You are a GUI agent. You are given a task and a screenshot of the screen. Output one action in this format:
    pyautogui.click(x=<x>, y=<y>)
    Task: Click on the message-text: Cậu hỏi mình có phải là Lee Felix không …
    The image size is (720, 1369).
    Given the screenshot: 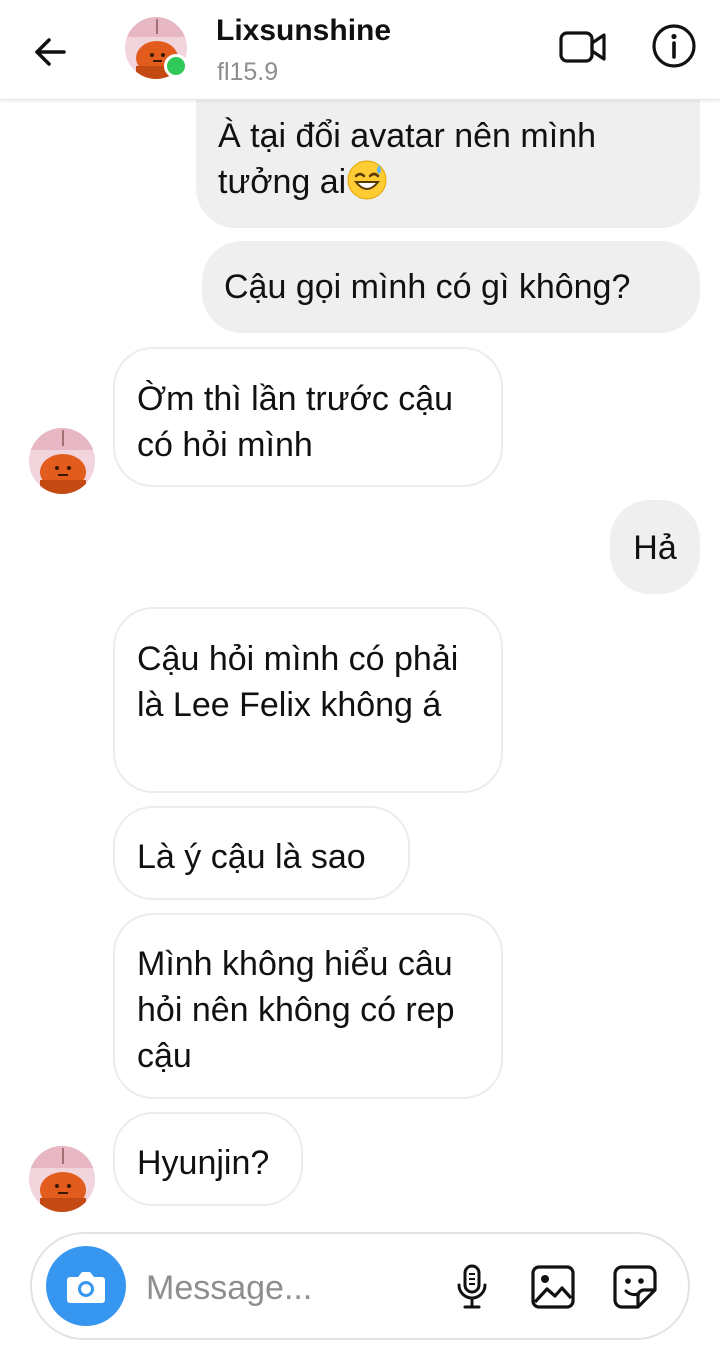 What is the action you would take?
    pyautogui.click(x=298, y=682)
    